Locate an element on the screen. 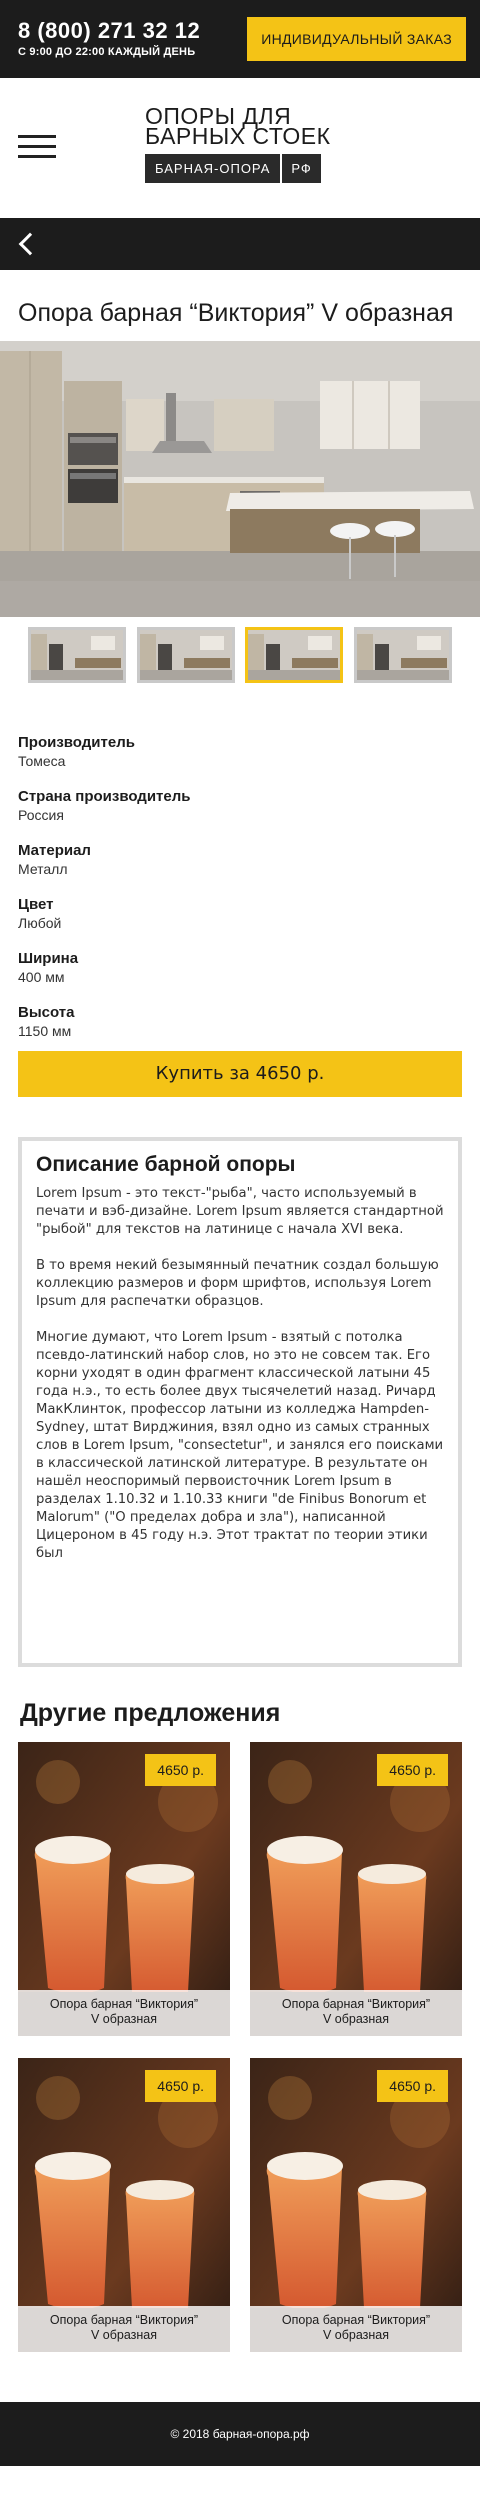 The image size is (480, 2506). back-bar is located at coordinates (240, 244).